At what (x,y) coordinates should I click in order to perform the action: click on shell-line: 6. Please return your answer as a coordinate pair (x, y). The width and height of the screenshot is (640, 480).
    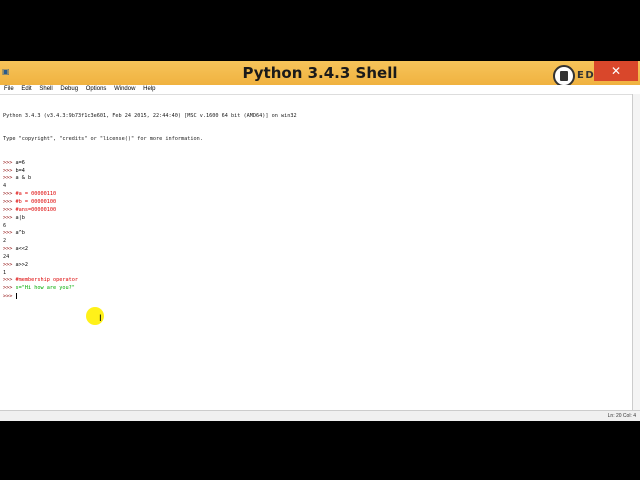
    Looking at the image, I should click on (315, 227).